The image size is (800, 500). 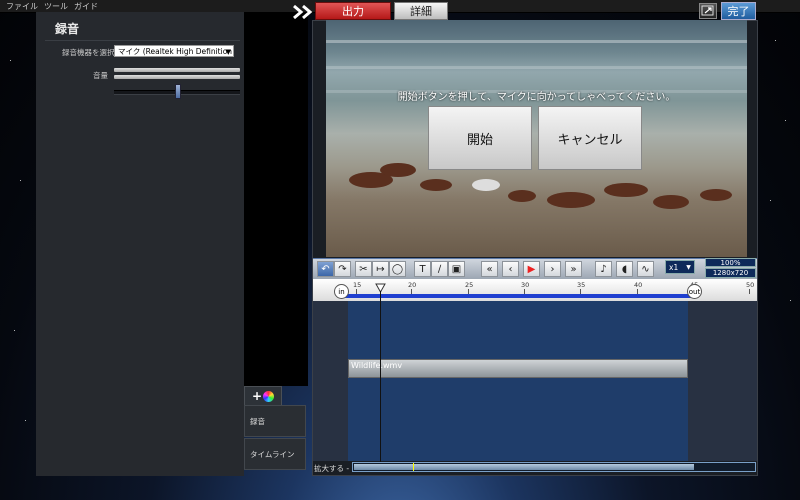 I want to click on volume-label: 音量, so click(x=100, y=75).